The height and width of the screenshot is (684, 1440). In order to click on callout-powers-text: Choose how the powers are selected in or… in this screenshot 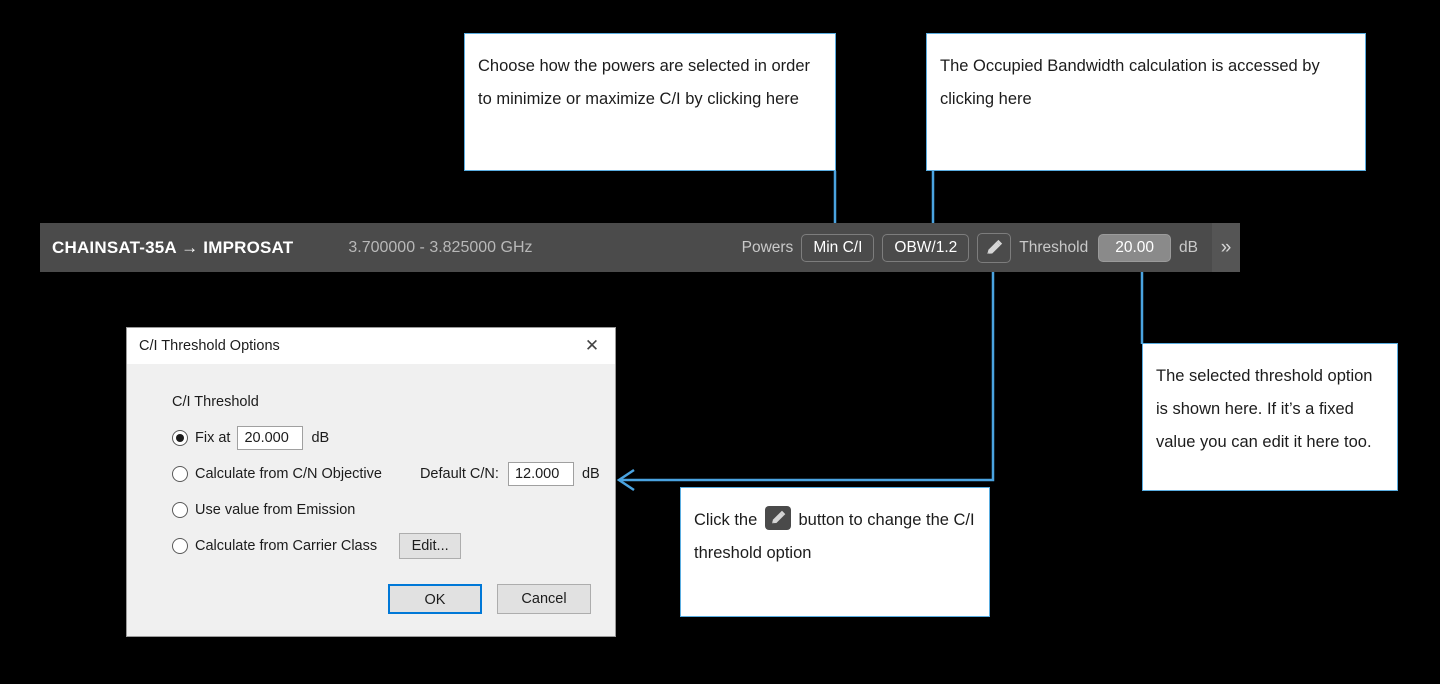, I will do `click(644, 82)`.